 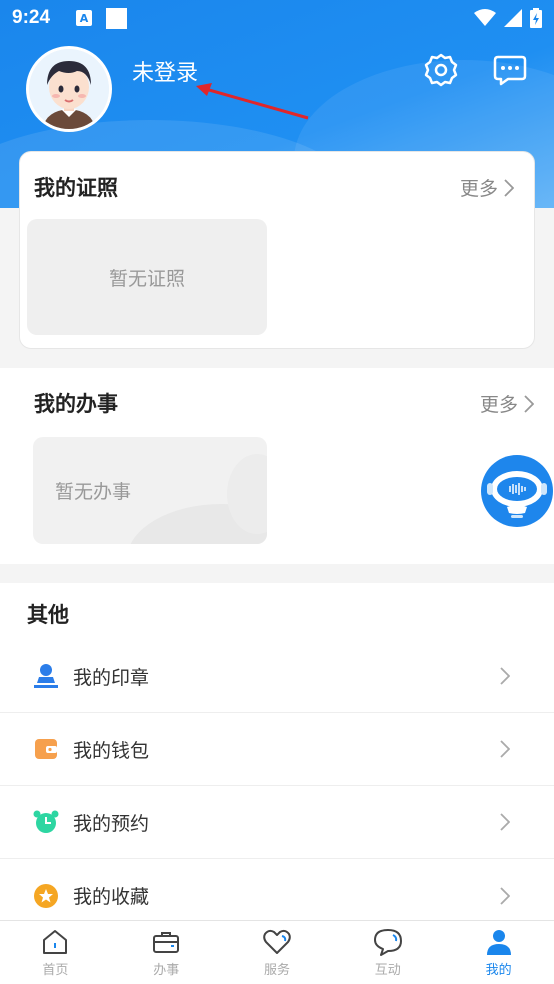 I want to click on robot-icon, so click(x=517, y=494).